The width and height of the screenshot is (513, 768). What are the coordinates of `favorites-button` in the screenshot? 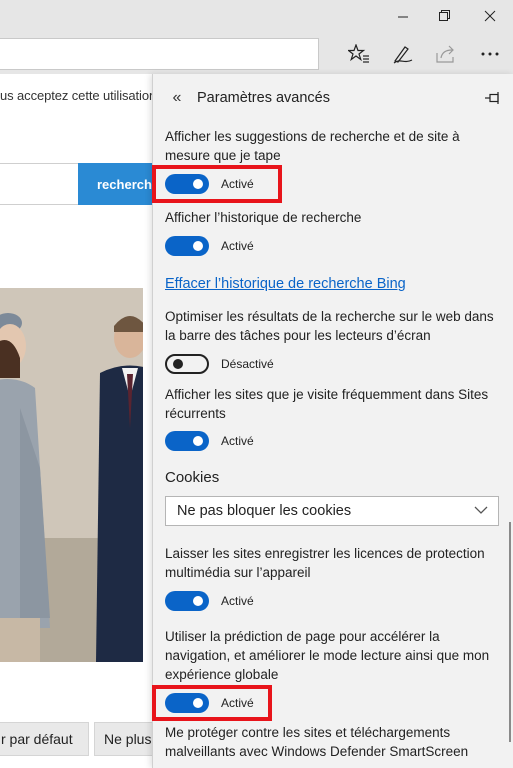 It's located at (359, 54).